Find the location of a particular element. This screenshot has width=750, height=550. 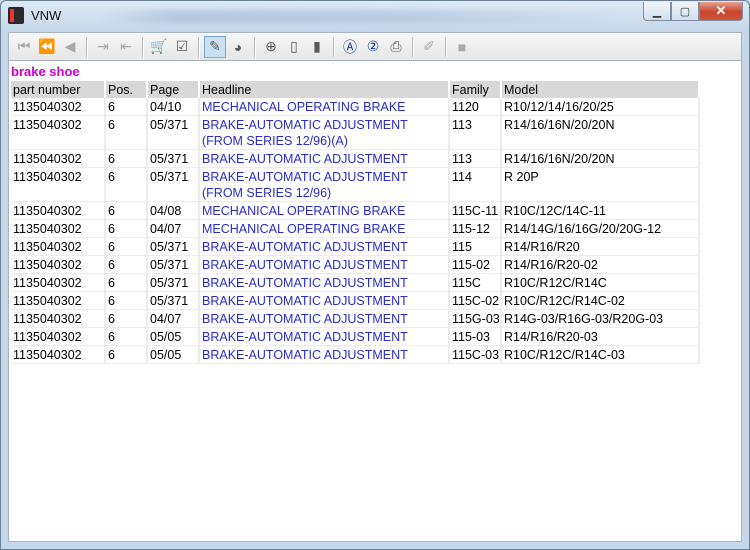

export-icon: ⇥ is located at coordinates (103, 46).